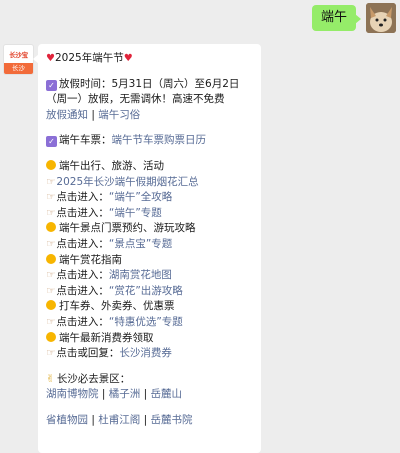  I want to click on ticket-line: ✓ 端午车票：端午节车票购票日历, so click(151, 141).